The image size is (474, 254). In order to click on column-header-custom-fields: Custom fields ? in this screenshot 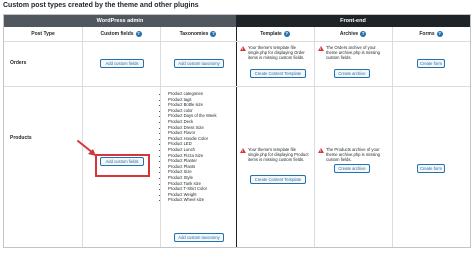, I will do `click(121, 34)`.